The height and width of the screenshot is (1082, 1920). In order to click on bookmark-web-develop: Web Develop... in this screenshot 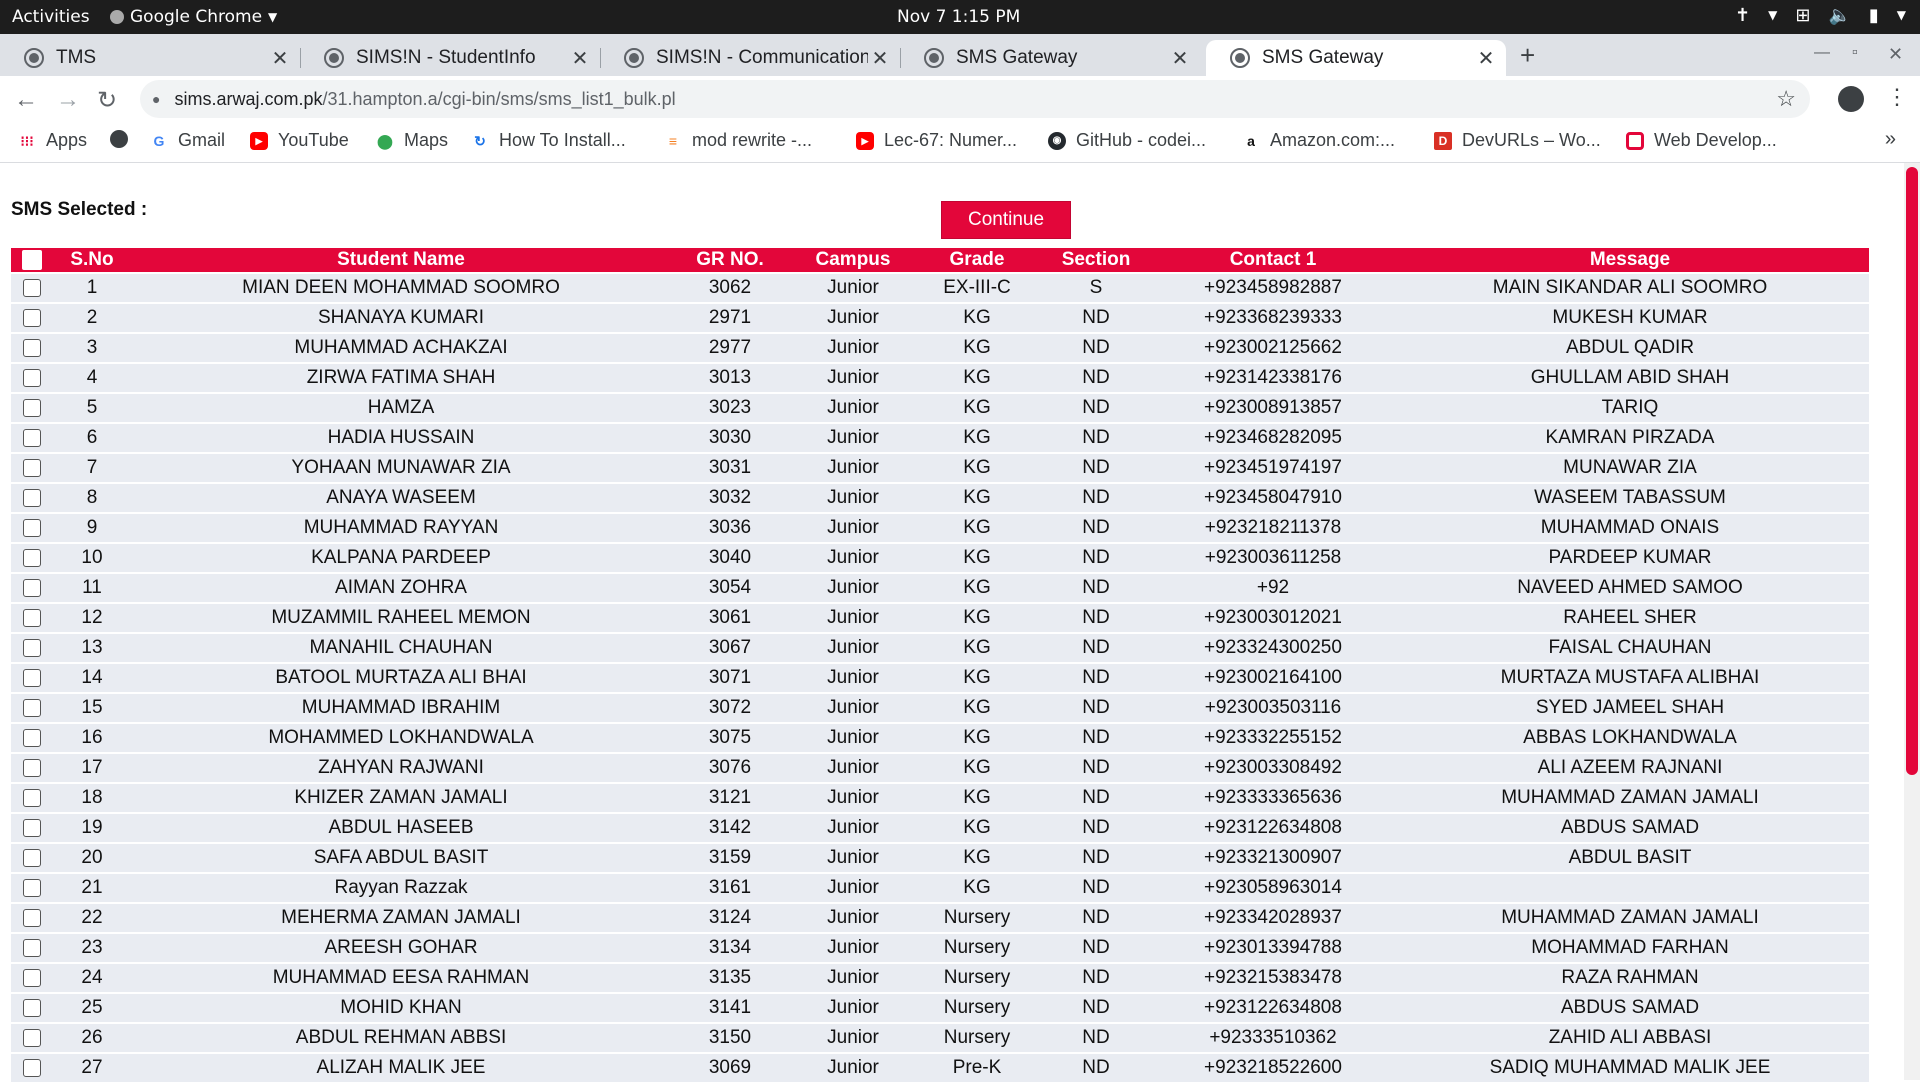, I will do `click(1701, 140)`.